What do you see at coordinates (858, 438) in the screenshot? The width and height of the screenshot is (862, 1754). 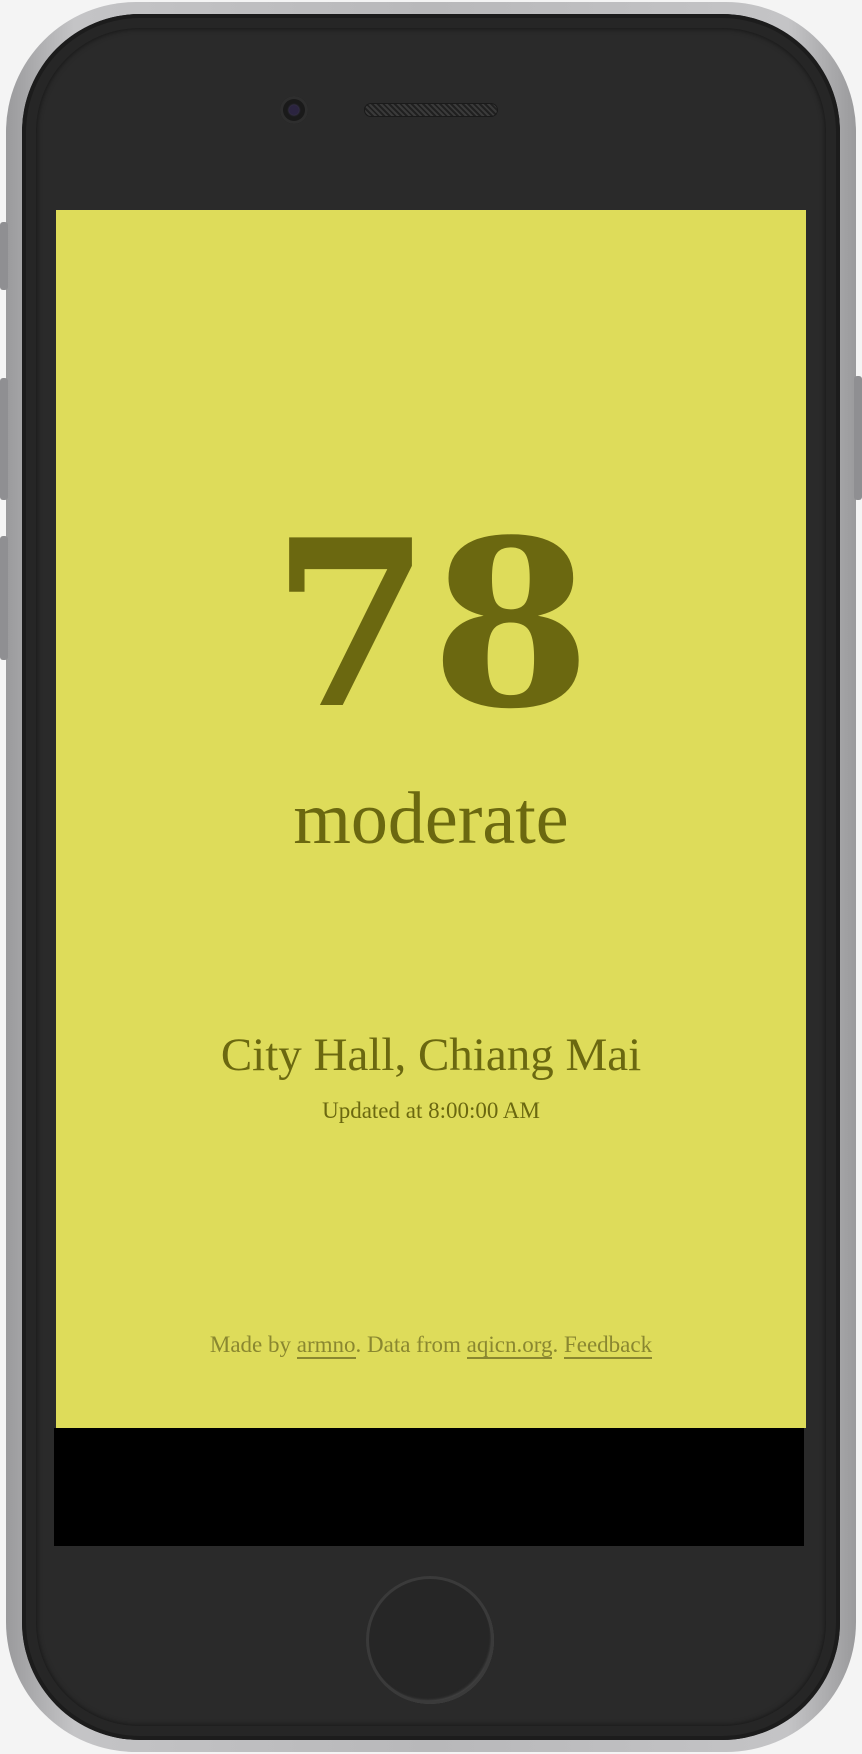 I see `power-button` at bounding box center [858, 438].